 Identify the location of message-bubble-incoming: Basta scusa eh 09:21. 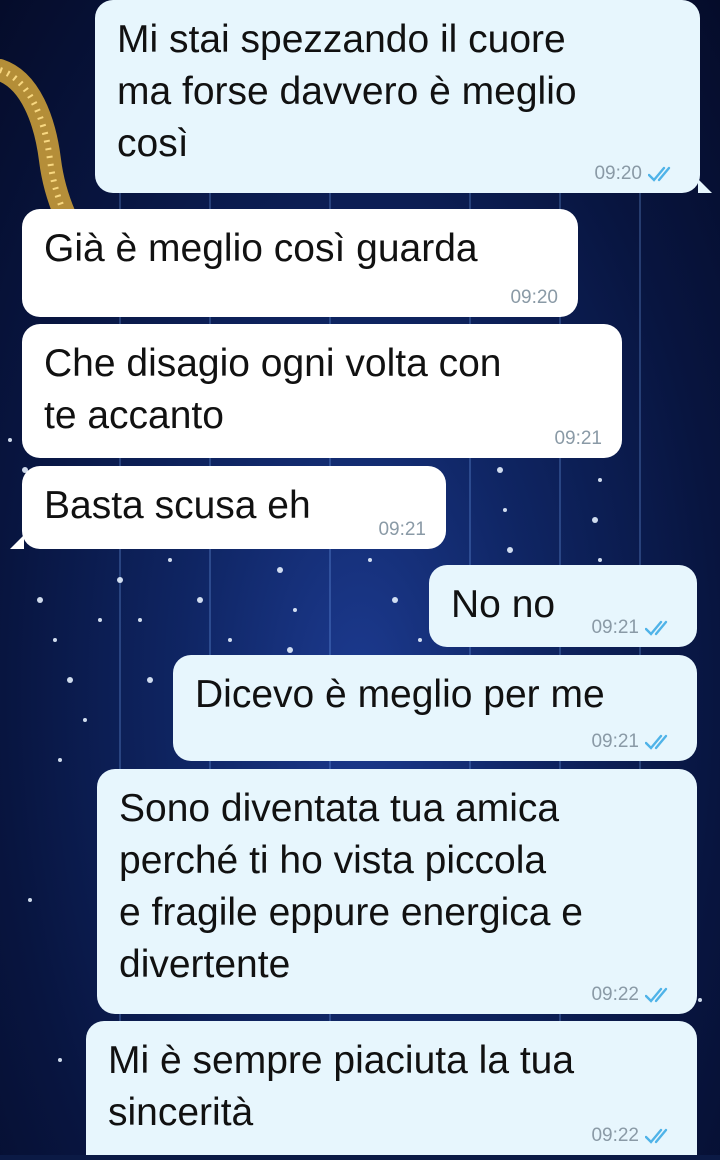
(234, 507).